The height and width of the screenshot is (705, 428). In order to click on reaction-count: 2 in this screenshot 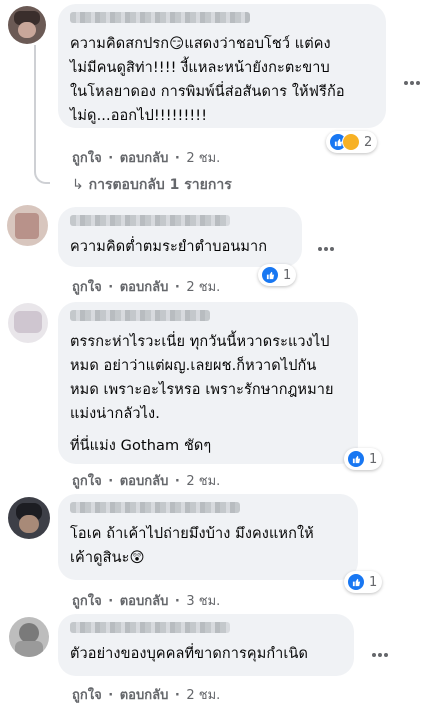, I will do `click(368, 142)`.